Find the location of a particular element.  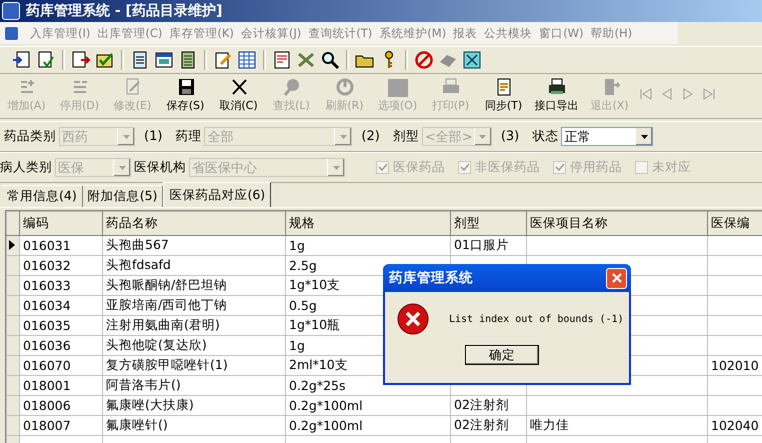

dropdown: 正常 is located at coordinates (607, 136).